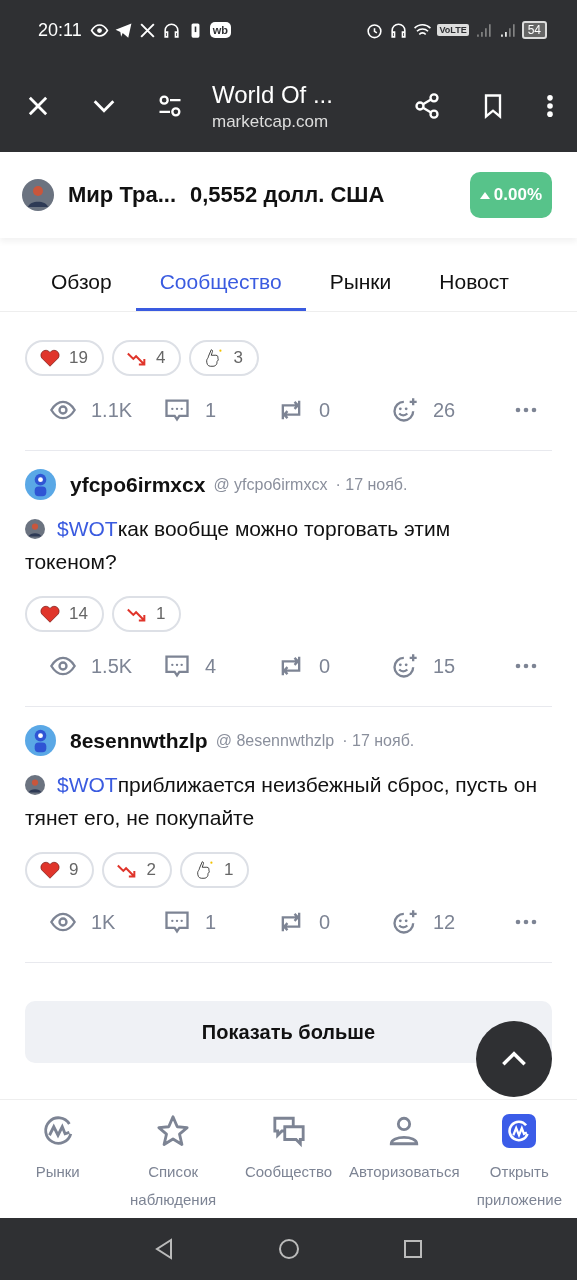  I want to click on triangle-up-icon, so click(484, 195).